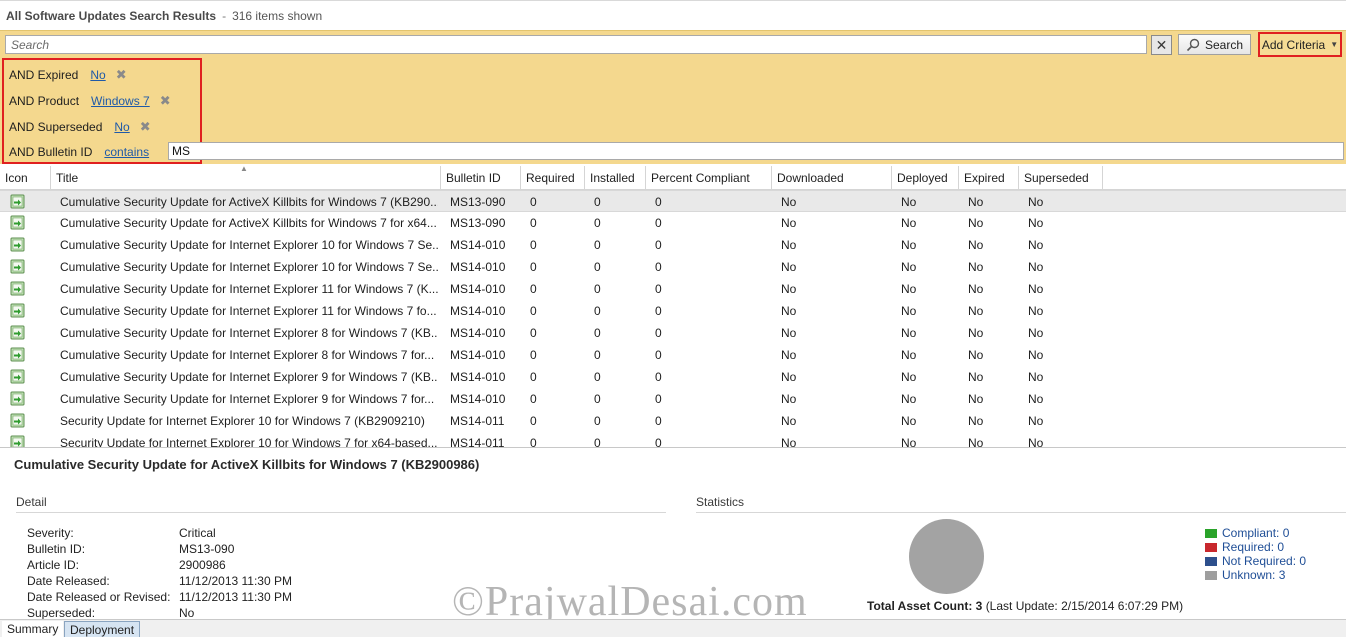 The width and height of the screenshot is (1346, 637). What do you see at coordinates (246, 178) in the screenshot?
I see `column-title: Title` at bounding box center [246, 178].